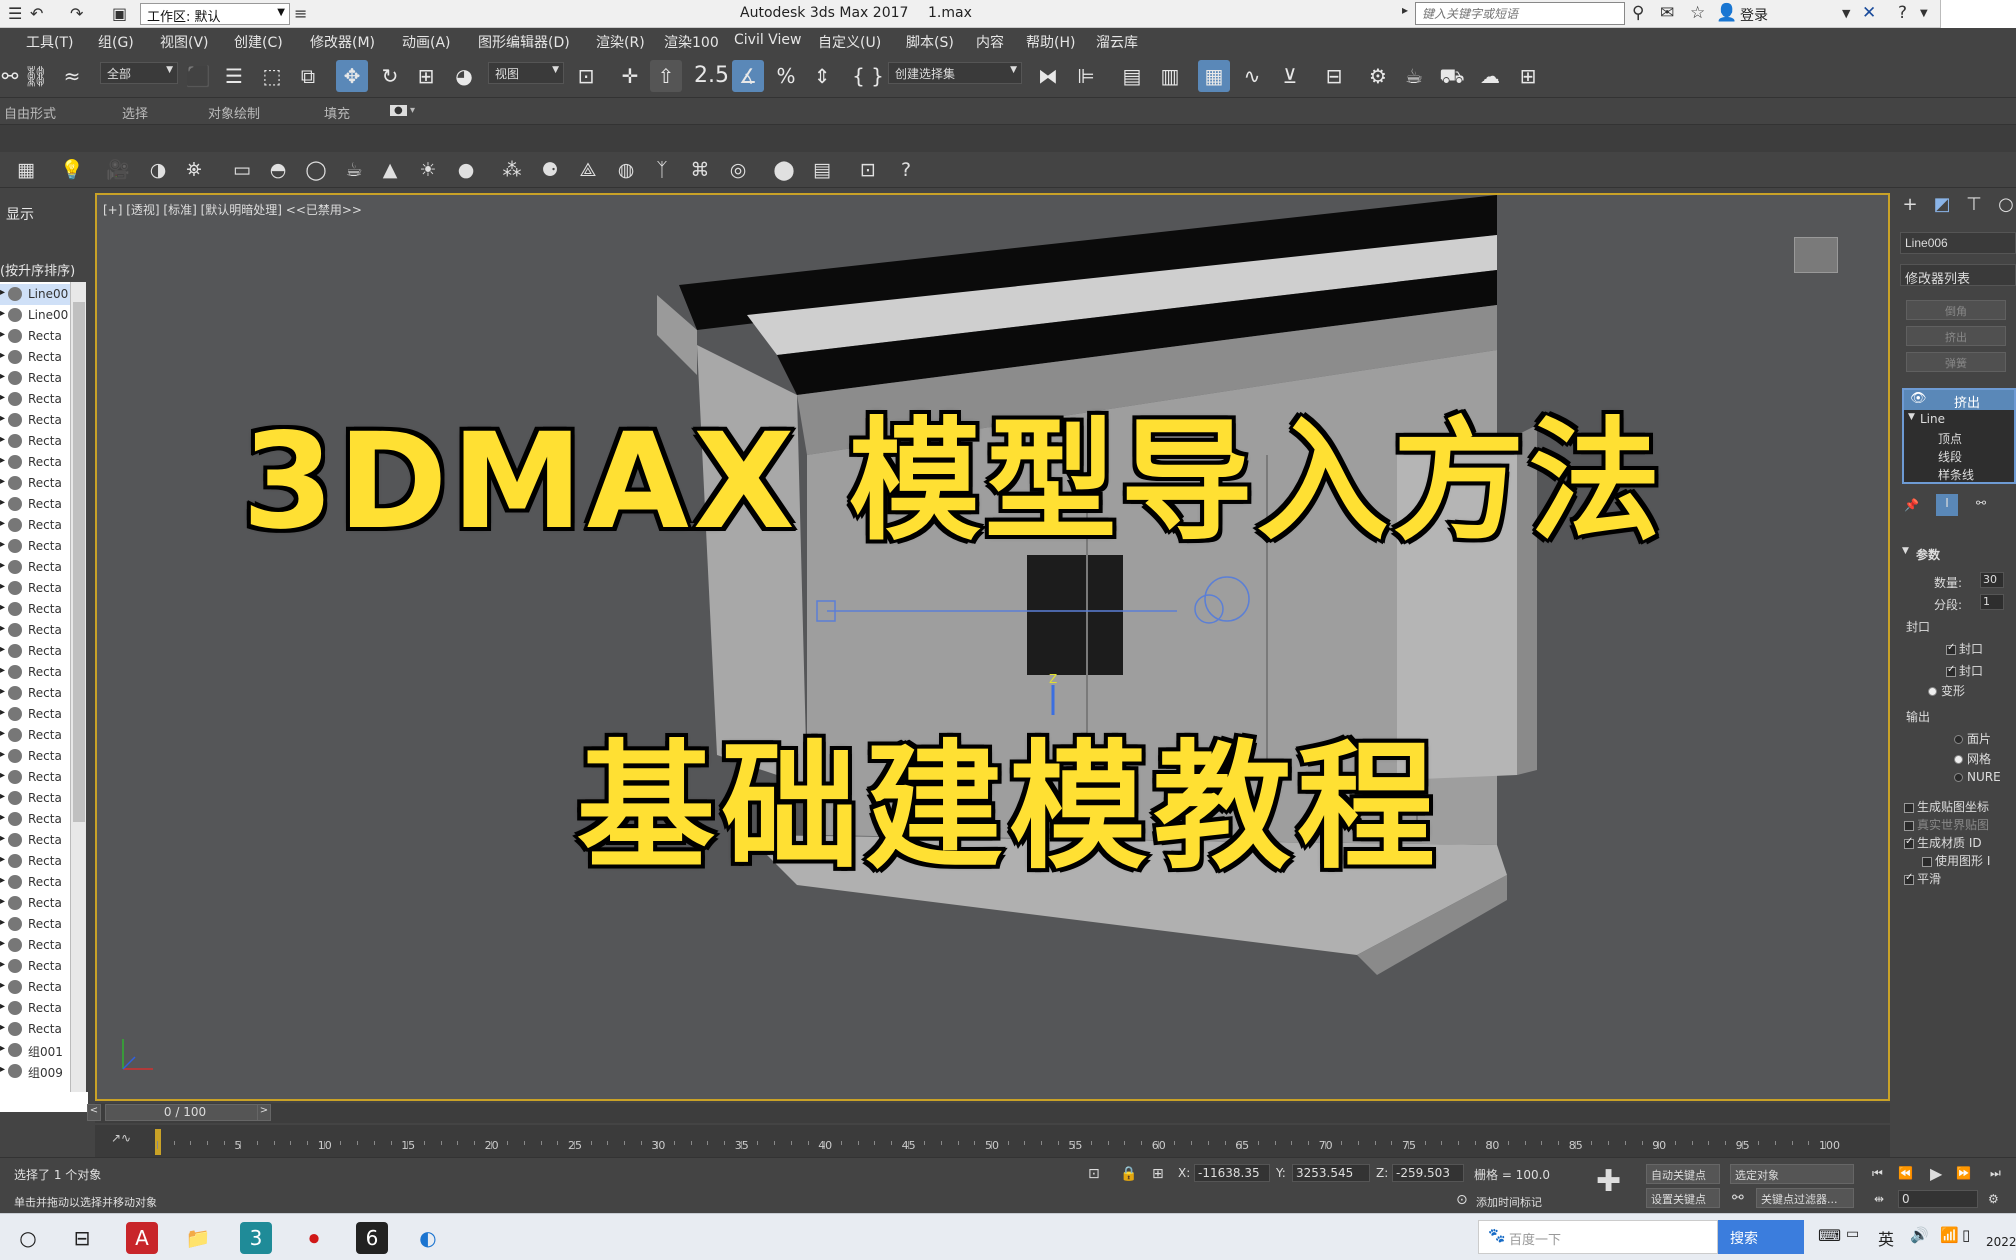  I want to click on prev-frame-icon: ⏪, so click(1905, 1173).